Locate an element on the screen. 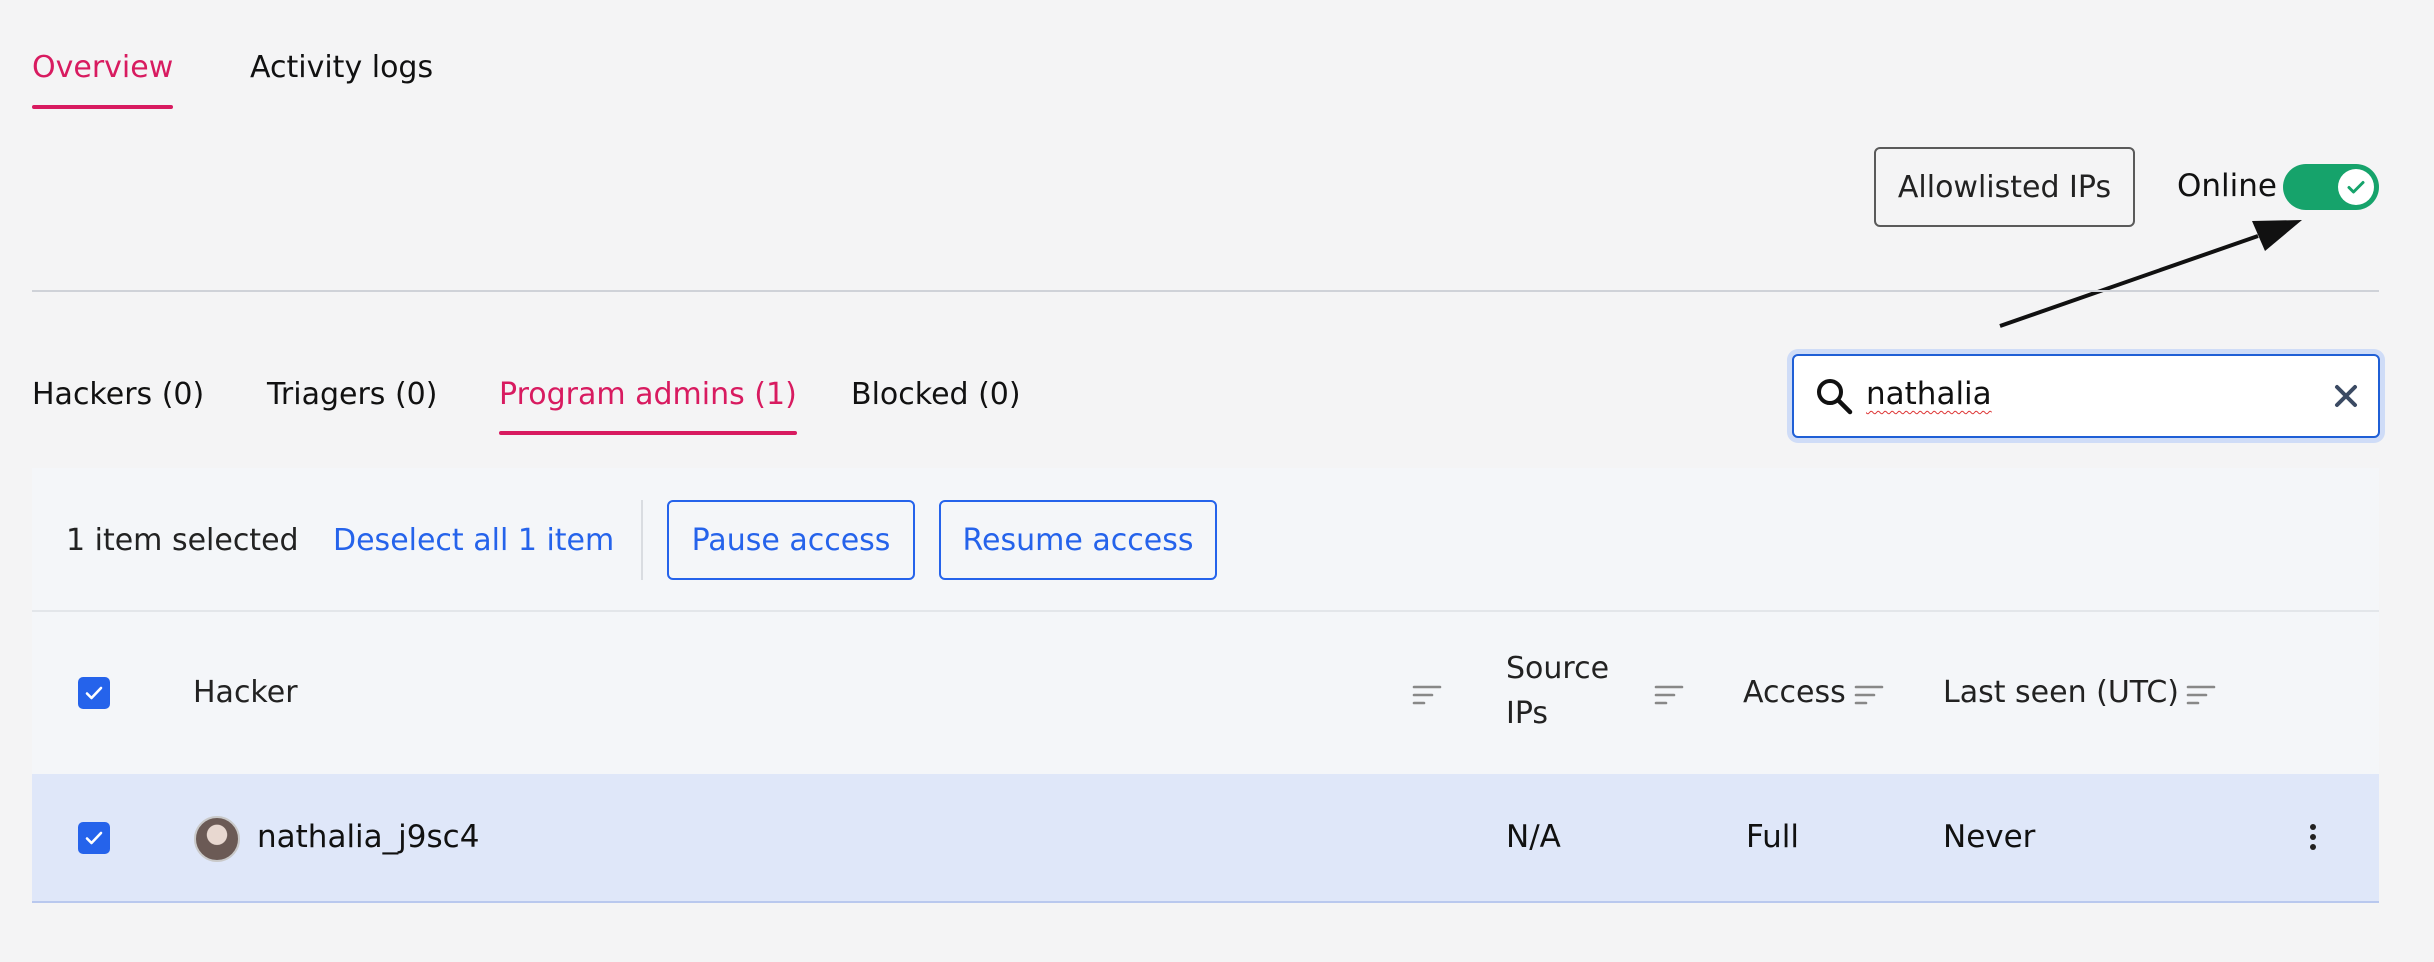 The width and height of the screenshot is (2434, 962). clear-search-icon is located at coordinates (2346, 398).